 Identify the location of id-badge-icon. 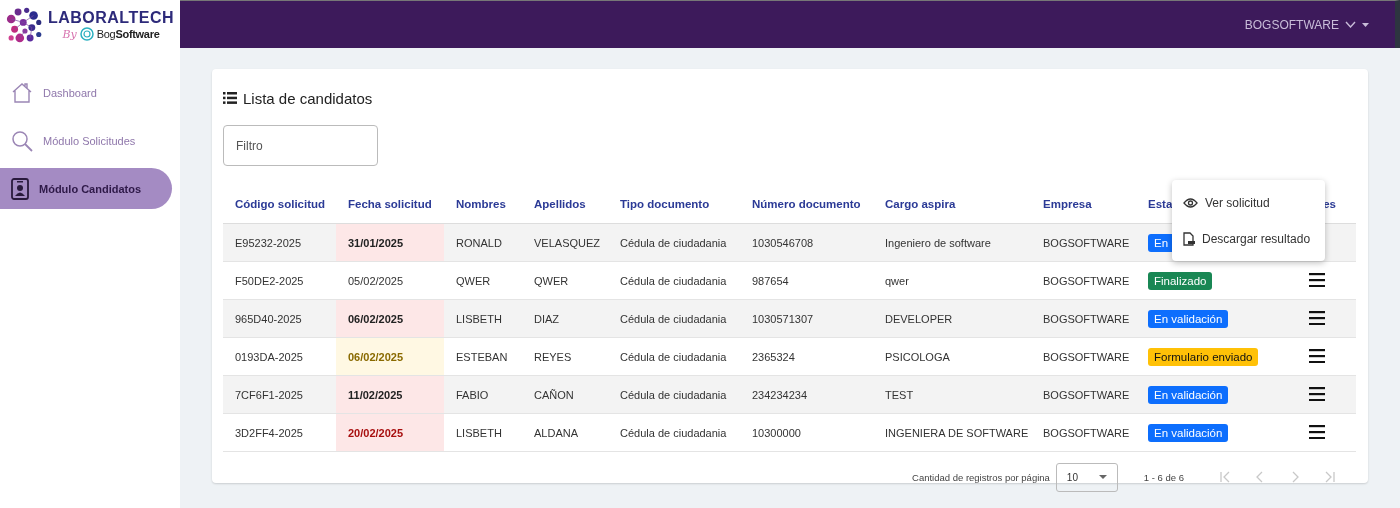
(20, 188).